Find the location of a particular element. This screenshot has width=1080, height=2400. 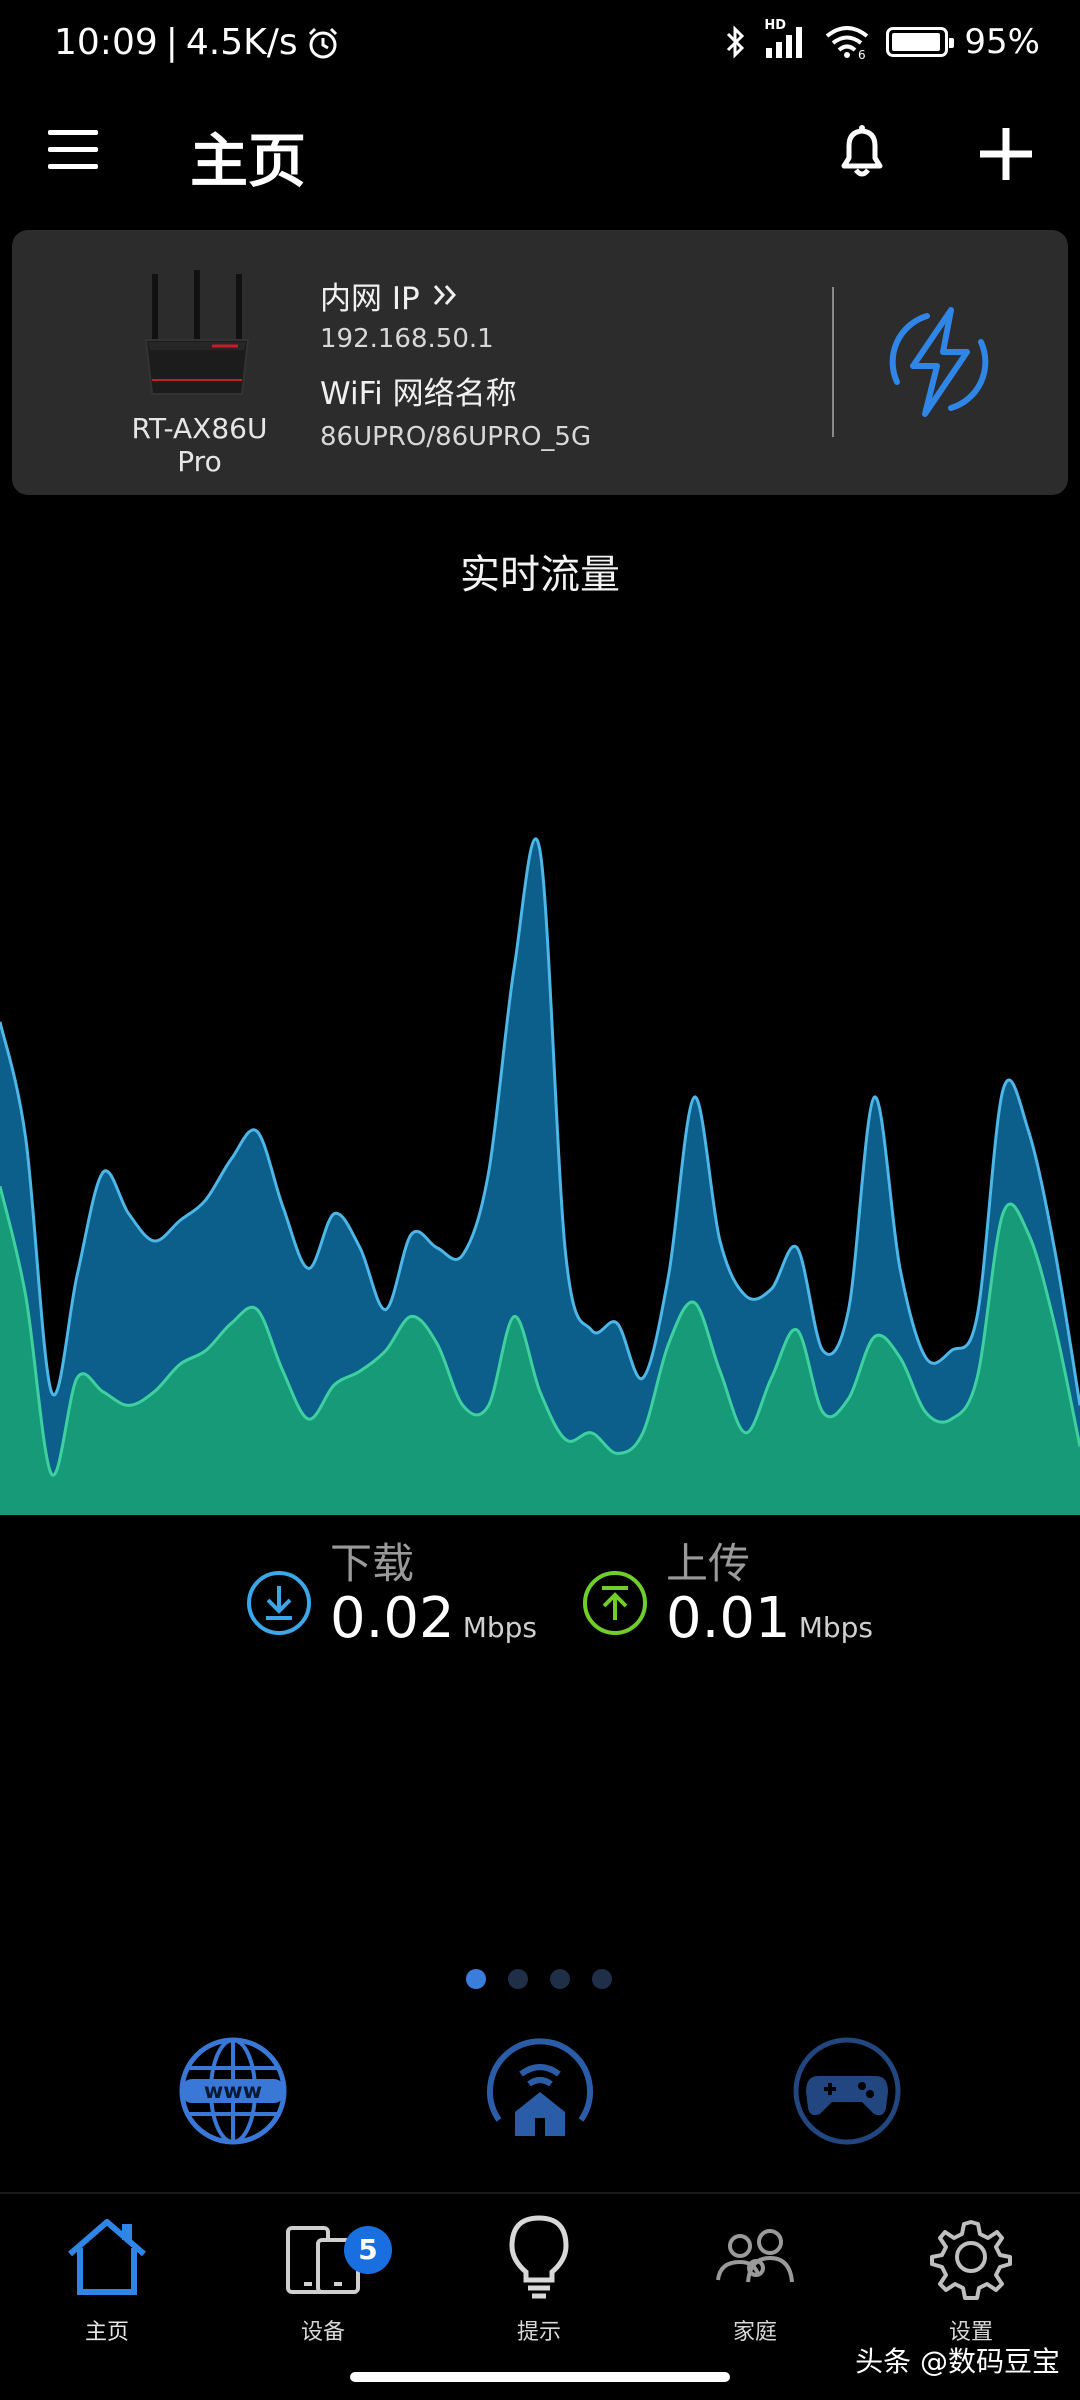

status-left: 10:09 | 4.5K/s is located at coordinates (197, 42).